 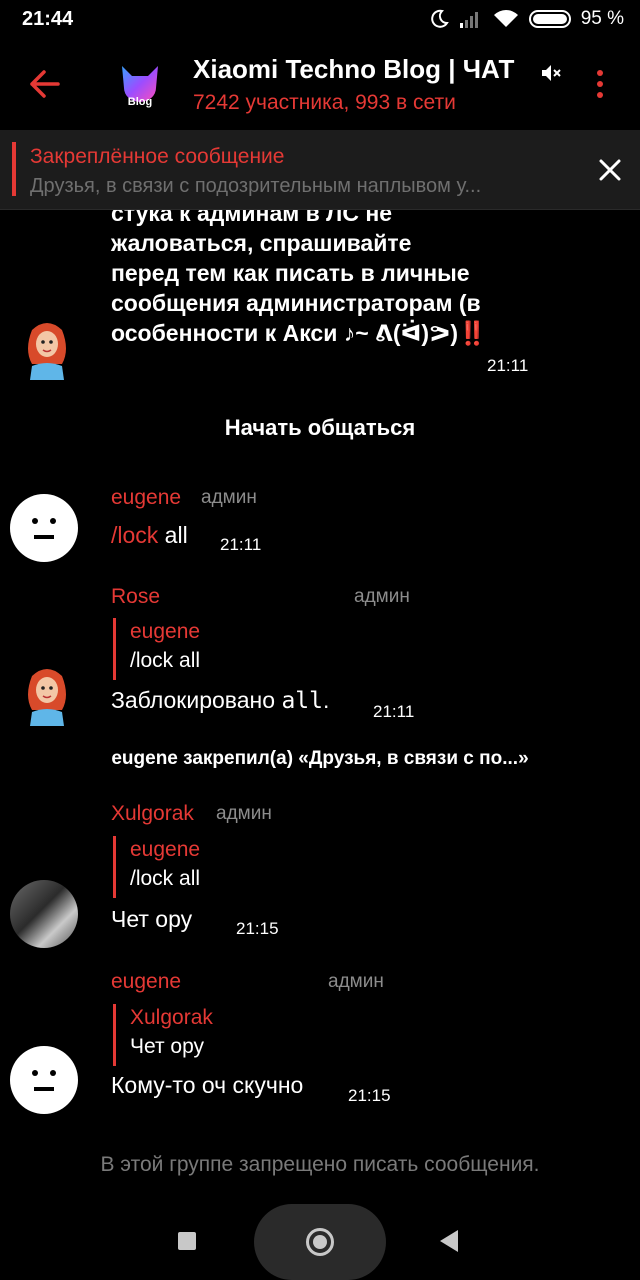 What do you see at coordinates (290, 273) in the screenshot?
I see `message-line: перед тем как писать в личные` at bounding box center [290, 273].